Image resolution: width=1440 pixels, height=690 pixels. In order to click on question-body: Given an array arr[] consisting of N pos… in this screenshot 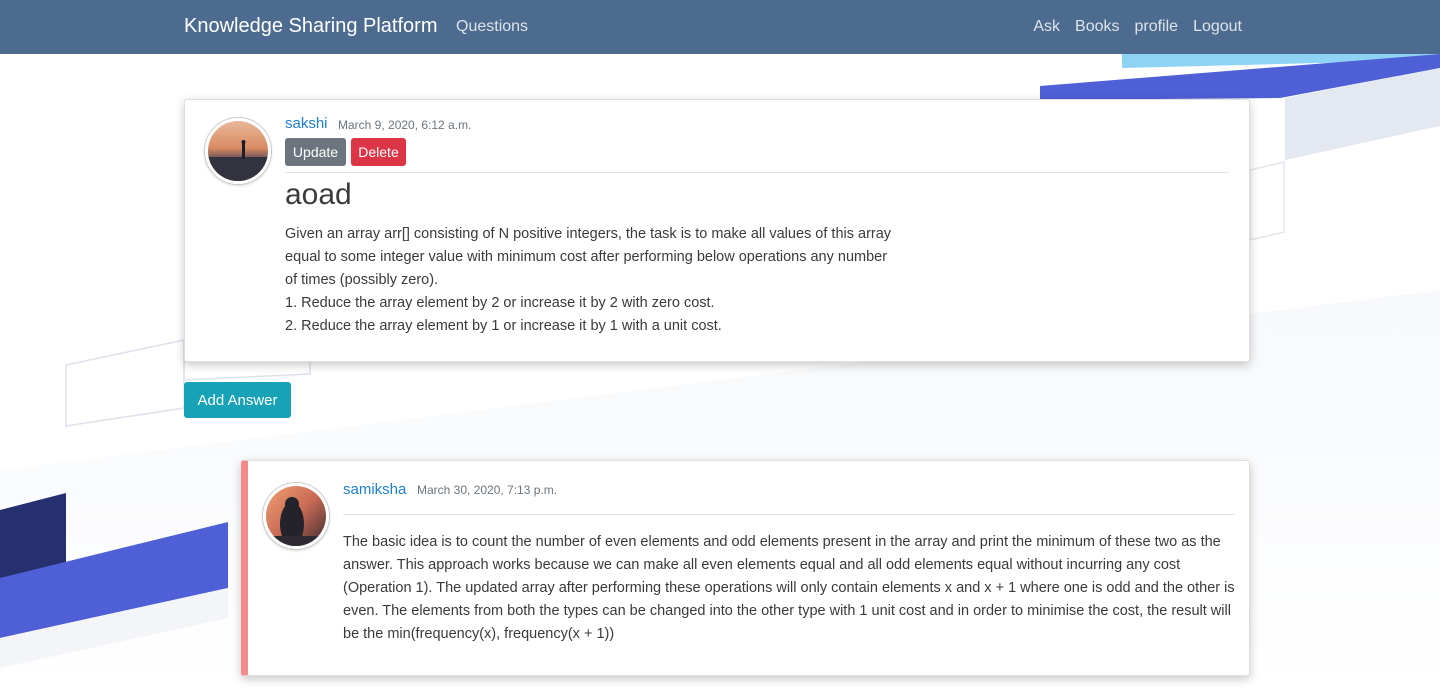, I will do `click(588, 280)`.